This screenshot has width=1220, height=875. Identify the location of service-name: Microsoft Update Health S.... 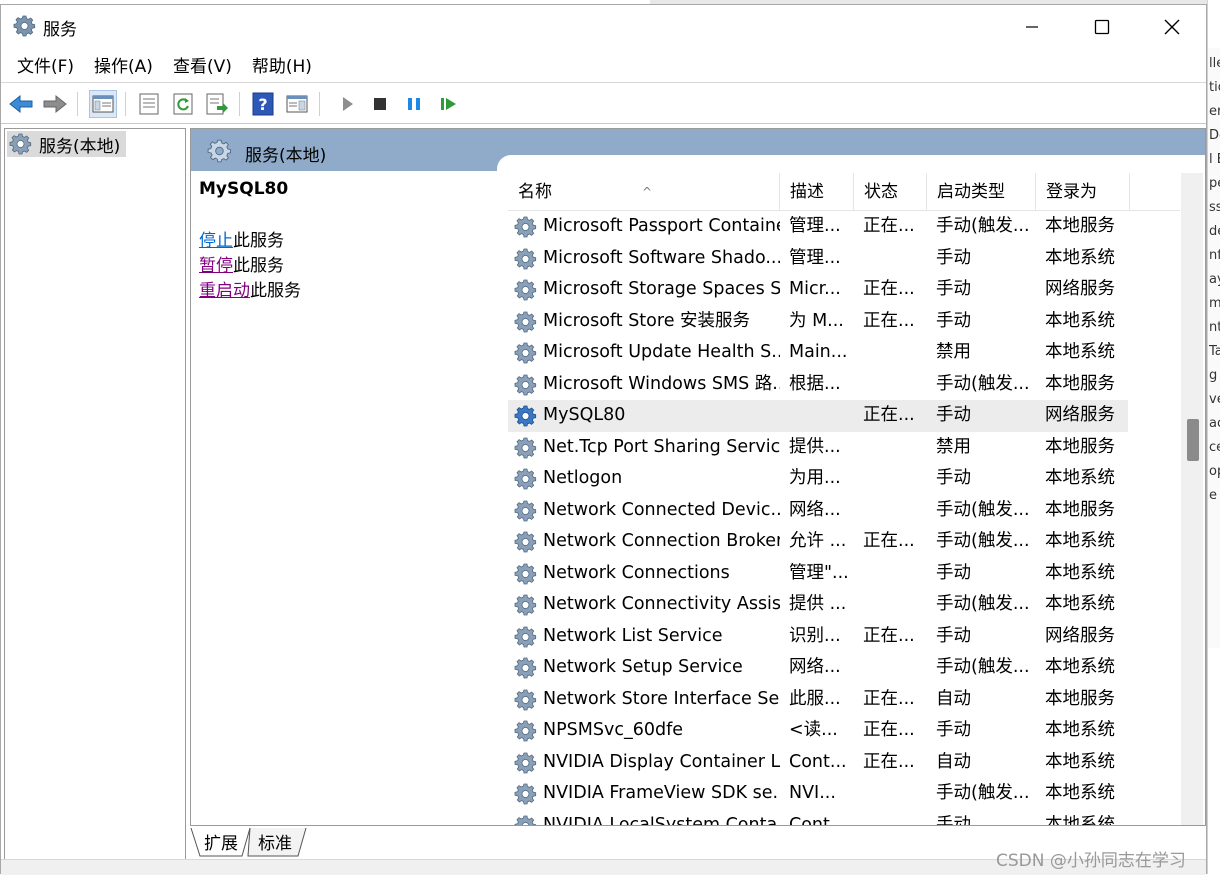
(661, 352).